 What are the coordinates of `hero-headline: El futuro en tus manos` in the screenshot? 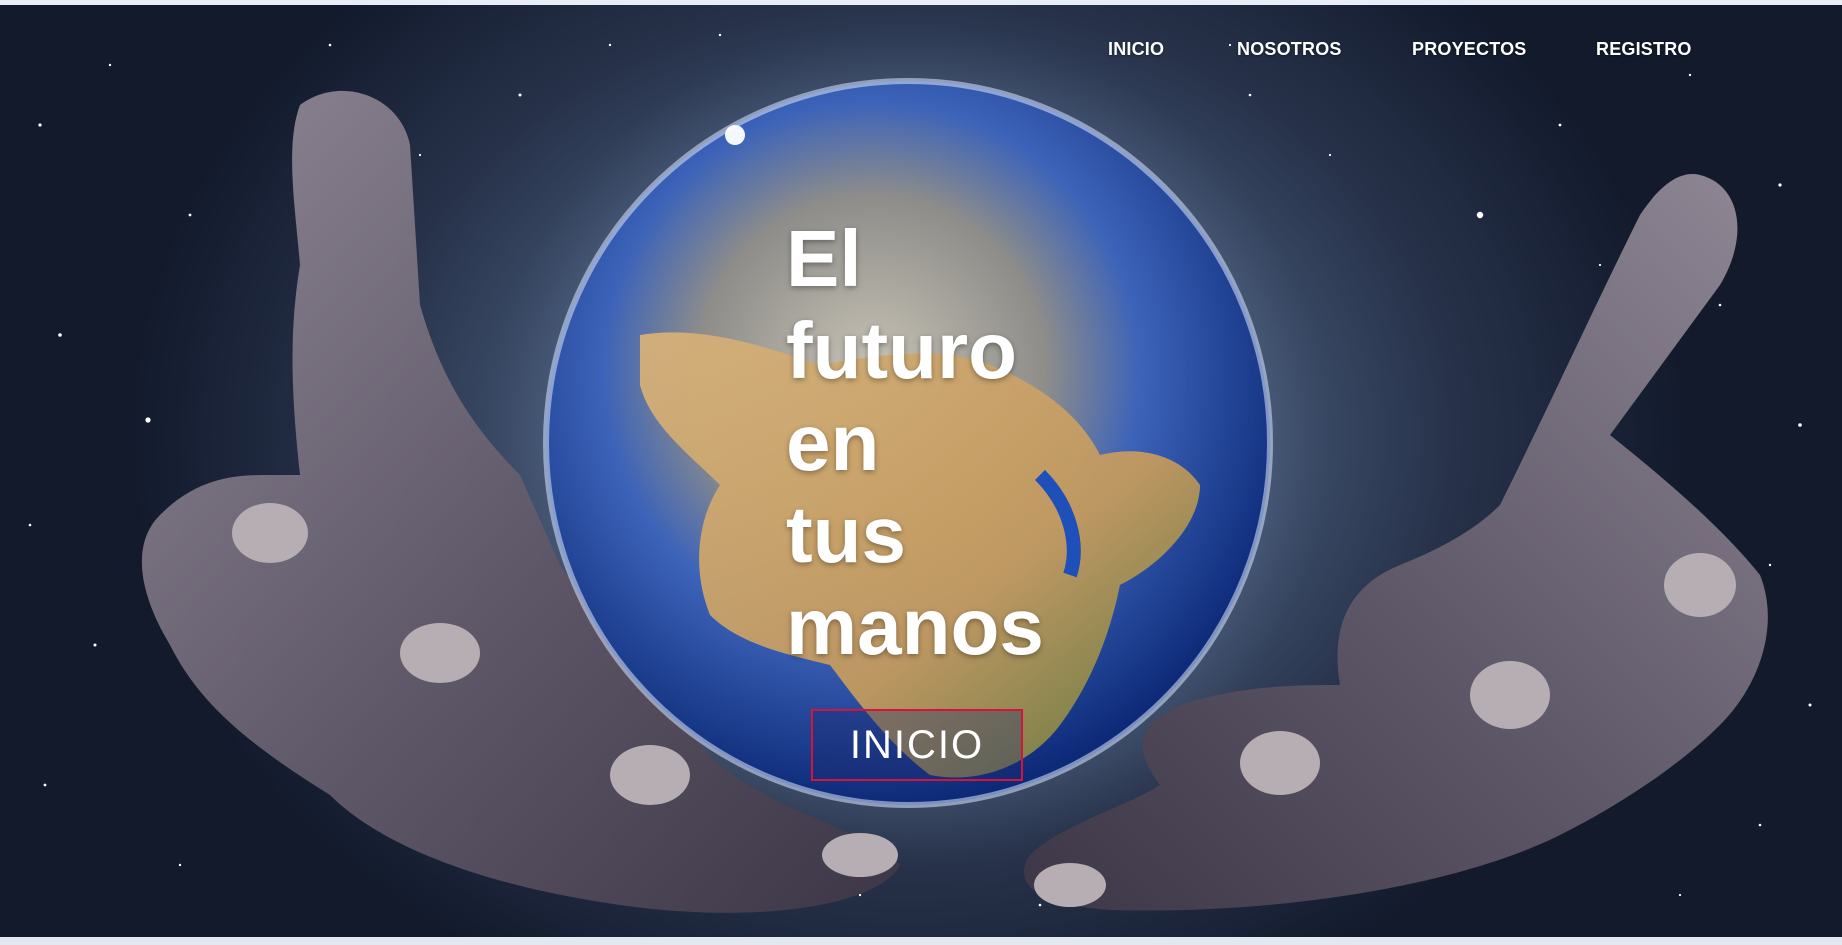 It's located at (951, 443).